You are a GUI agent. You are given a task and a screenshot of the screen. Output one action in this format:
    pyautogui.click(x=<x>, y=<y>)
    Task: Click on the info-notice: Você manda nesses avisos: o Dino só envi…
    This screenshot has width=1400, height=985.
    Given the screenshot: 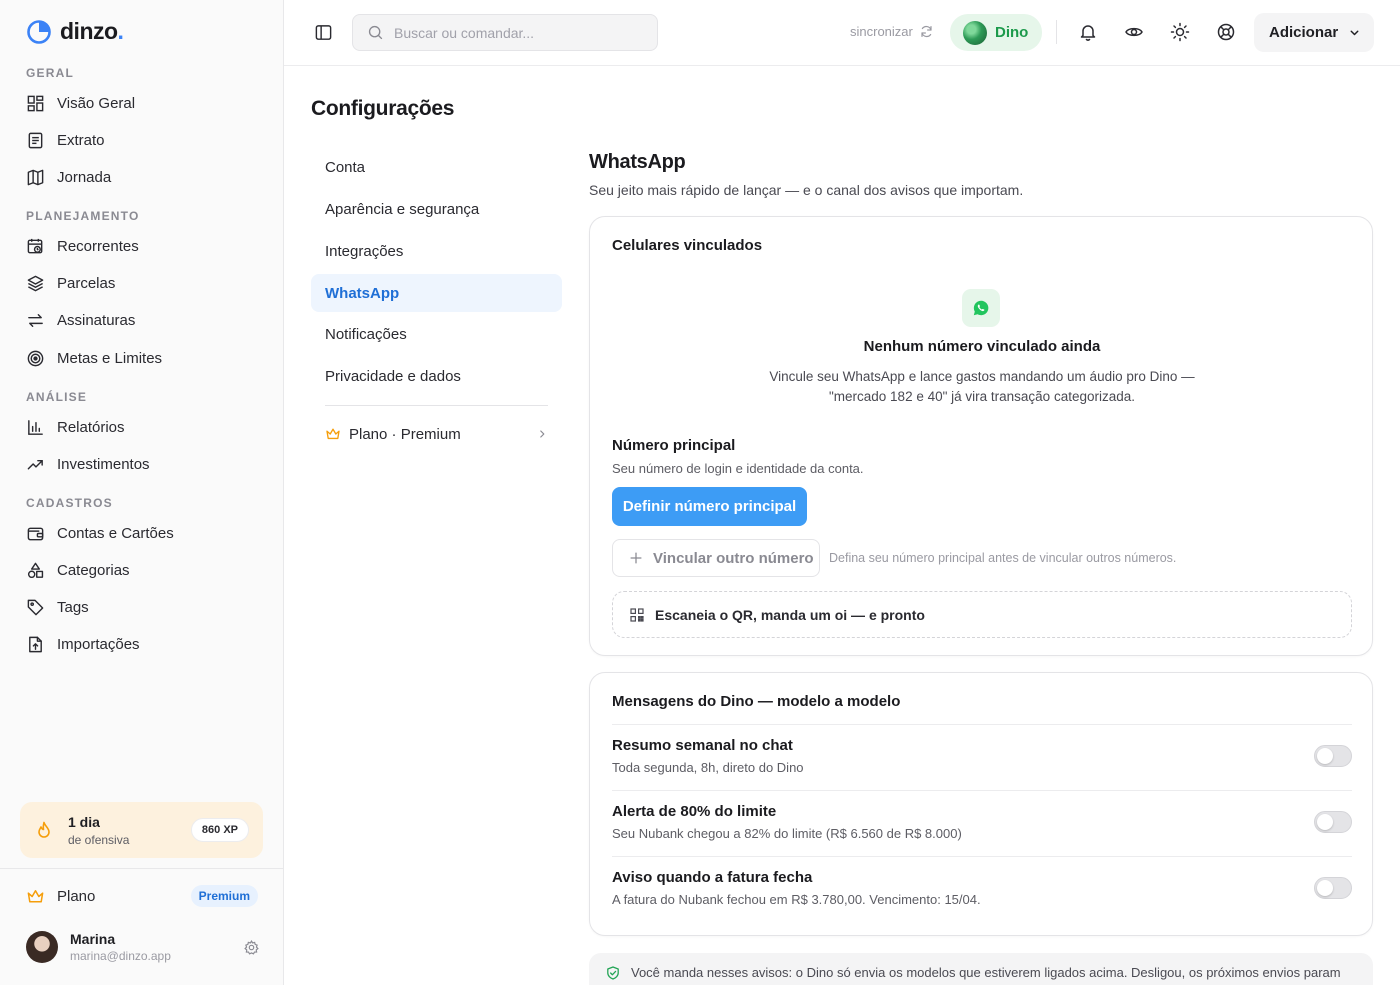 What is the action you would take?
    pyautogui.click(x=981, y=969)
    